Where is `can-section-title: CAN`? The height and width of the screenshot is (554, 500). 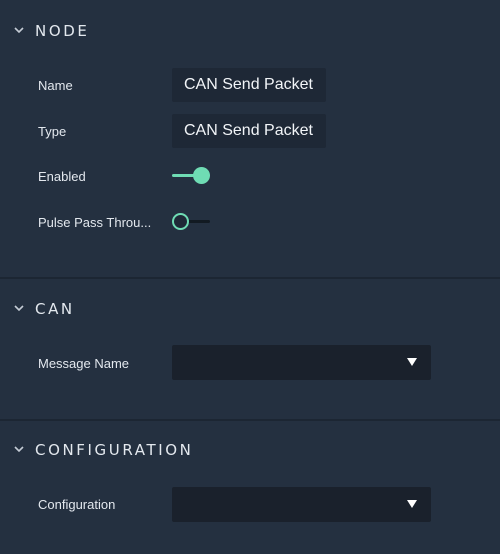
can-section-title: CAN is located at coordinates (55, 309).